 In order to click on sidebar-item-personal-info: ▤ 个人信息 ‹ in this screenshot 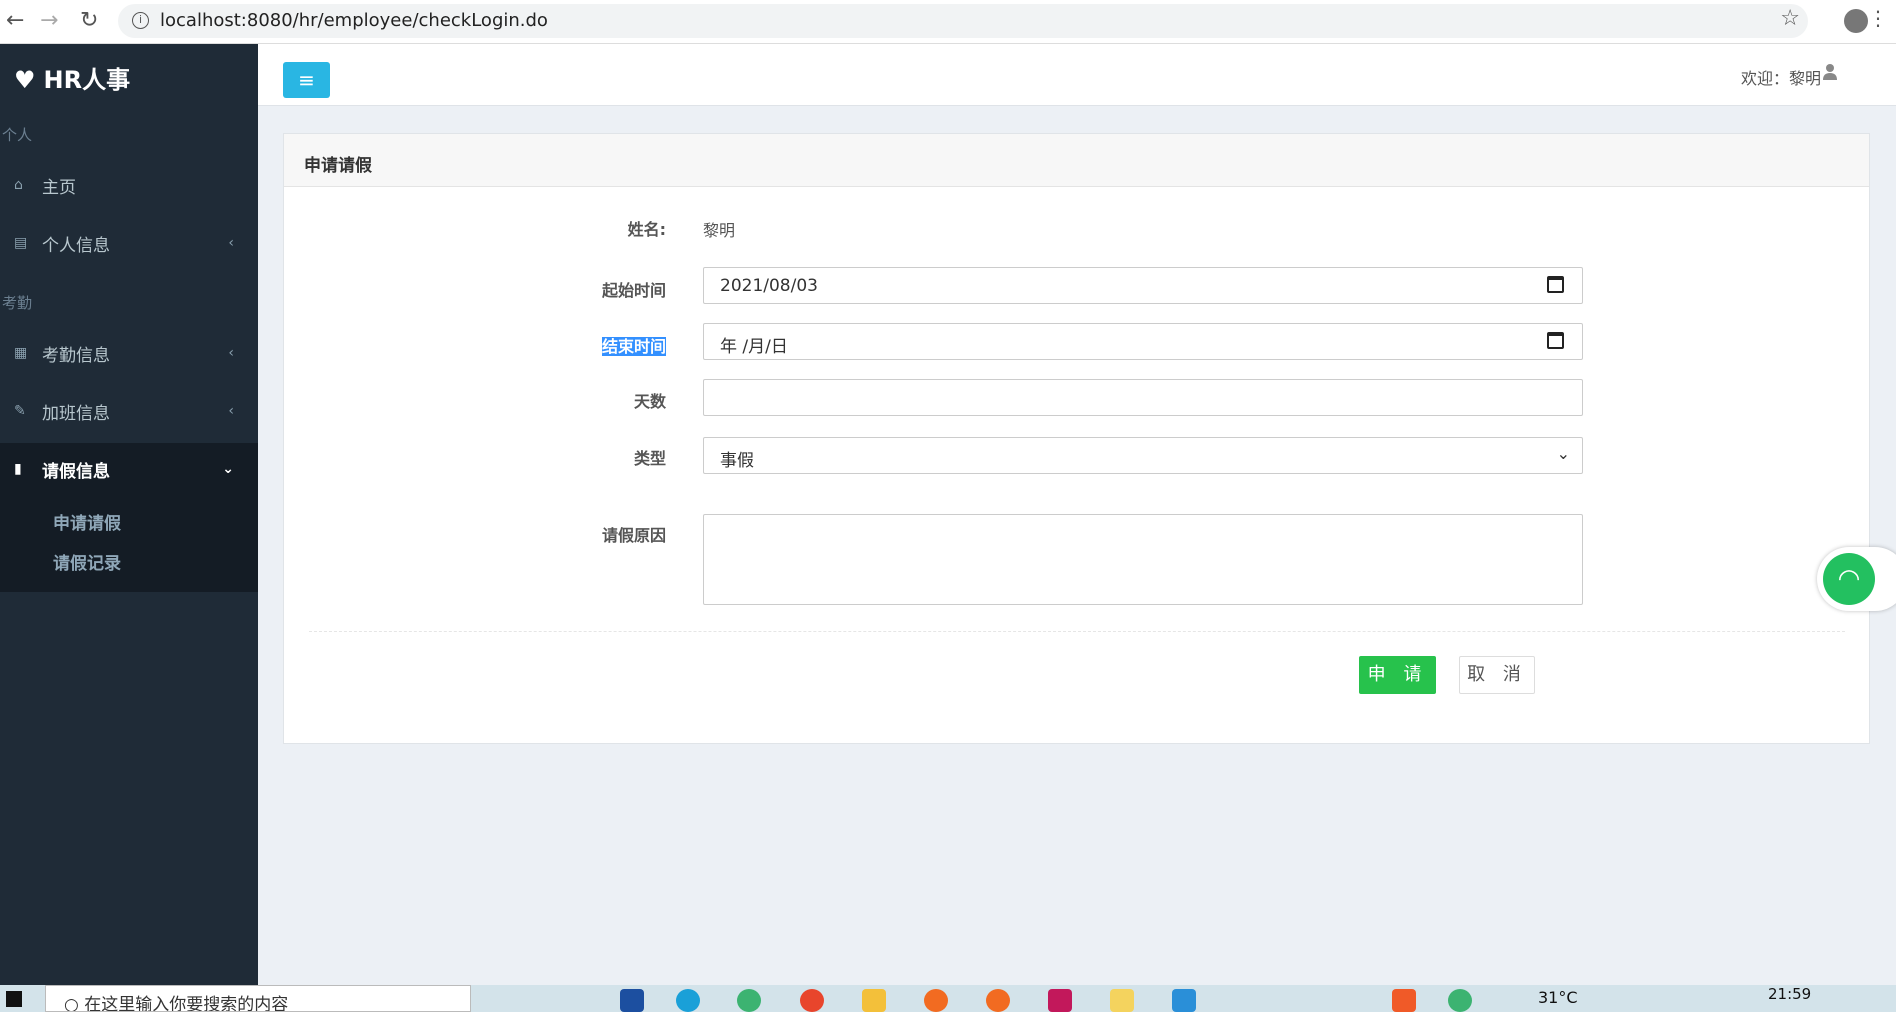, I will do `click(129, 243)`.